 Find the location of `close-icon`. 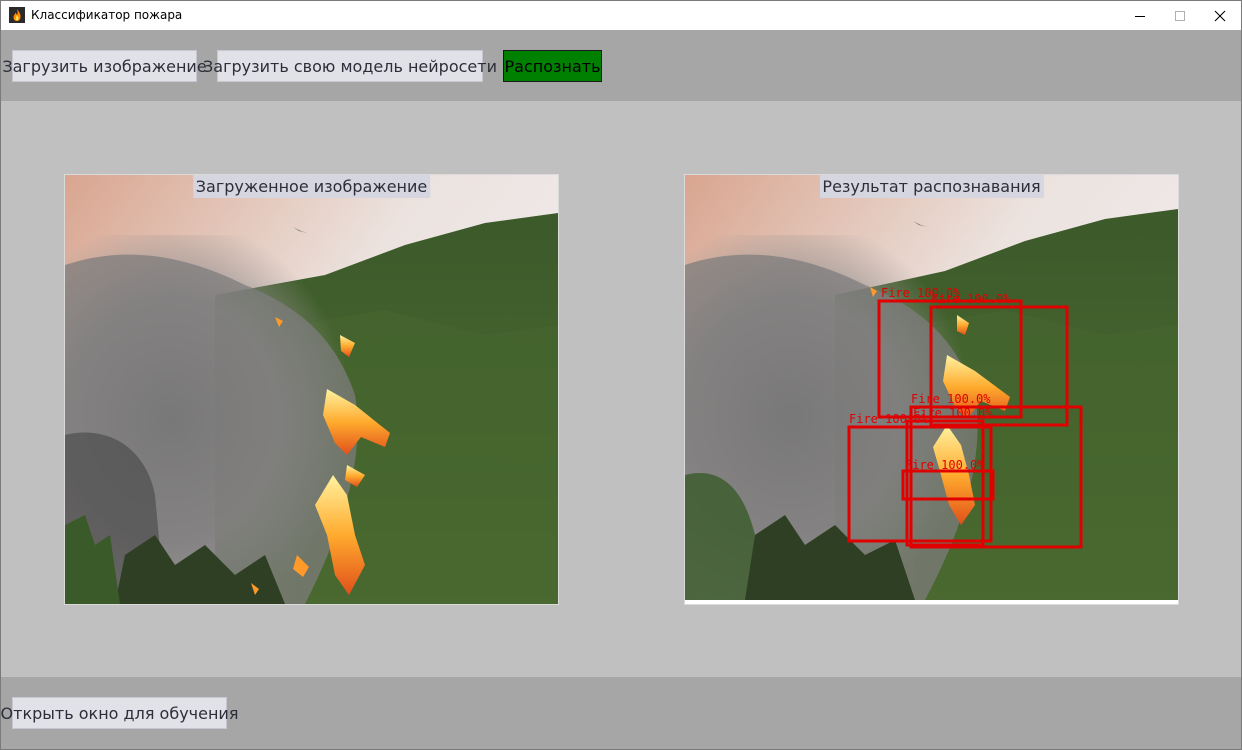

close-icon is located at coordinates (1220, 15).